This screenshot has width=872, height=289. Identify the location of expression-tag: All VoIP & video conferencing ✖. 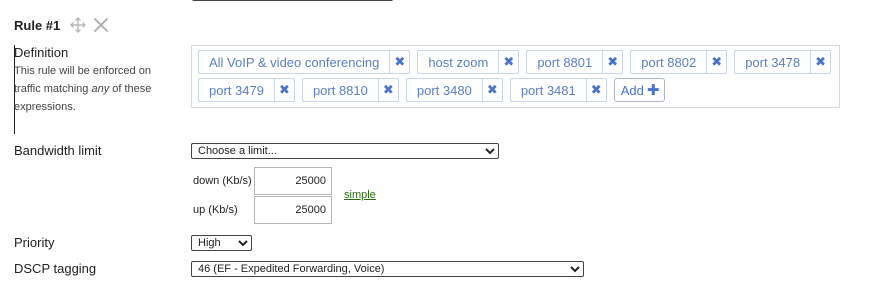
(304, 62).